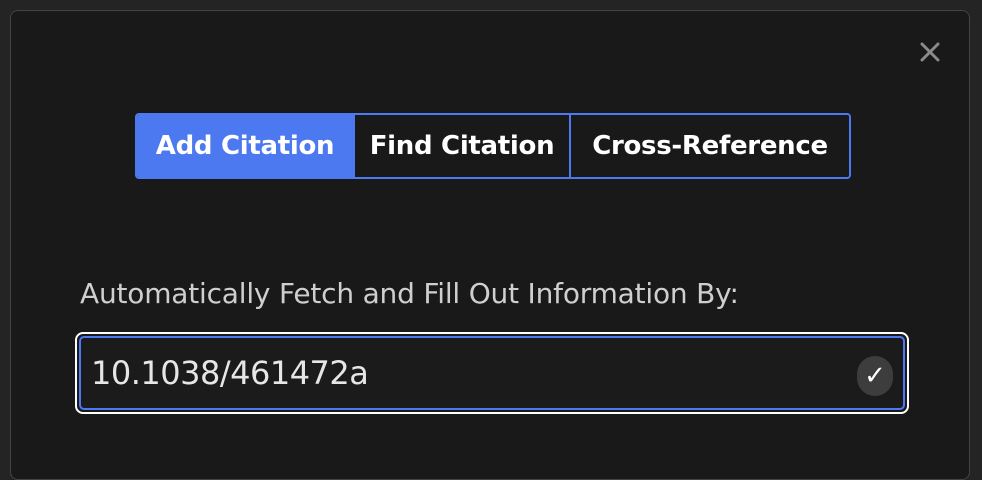 This screenshot has height=480, width=982. Describe the element at coordinates (461, 373) in the screenshot. I see `doi-input` at that location.